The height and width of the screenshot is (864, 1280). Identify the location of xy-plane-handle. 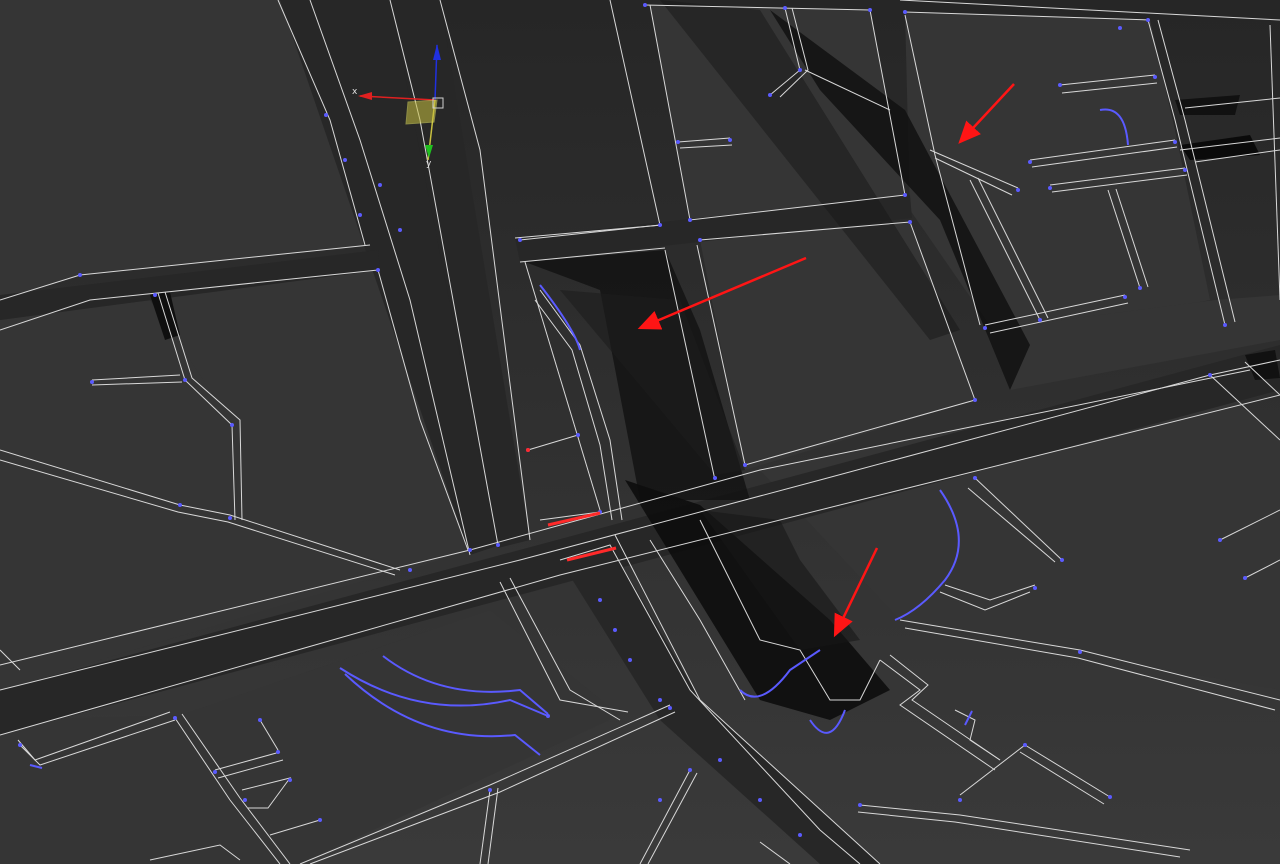
(421, 112).